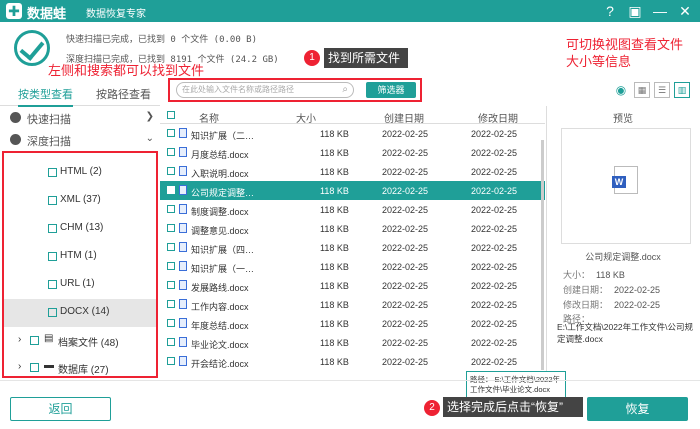  What do you see at coordinates (345, 90) in the screenshot?
I see `search-icon: ⌕` at bounding box center [345, 90].